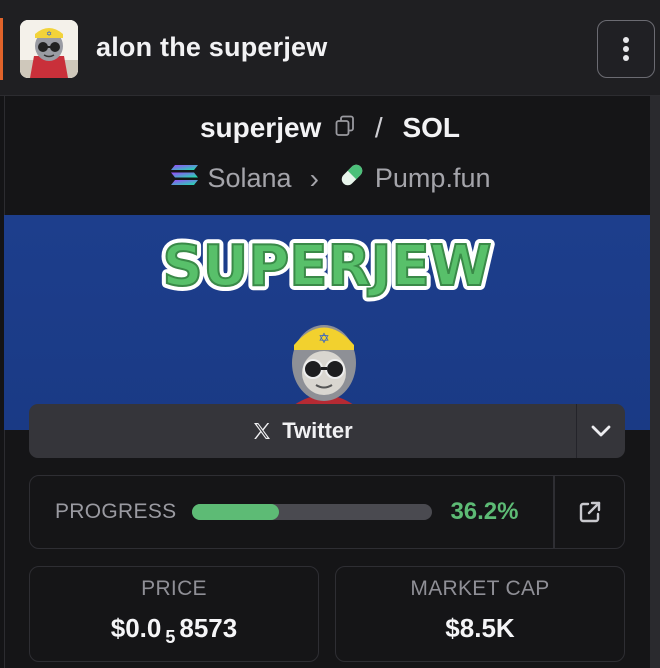 This screenshot has height=668, width=660. Describe the element at coordinates (431, 127) in the screenshot. I see `pair-quote: SOL` at that location.